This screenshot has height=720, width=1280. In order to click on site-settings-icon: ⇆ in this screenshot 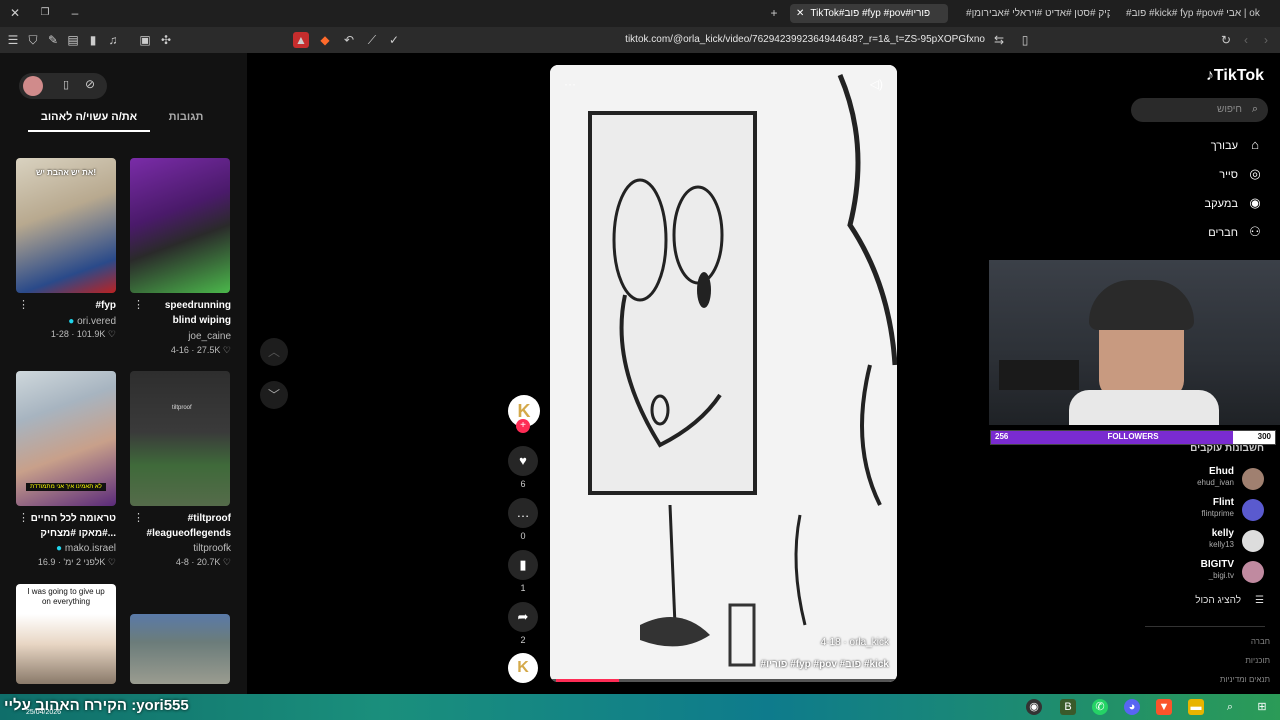, I will do `click(999, 40)`.